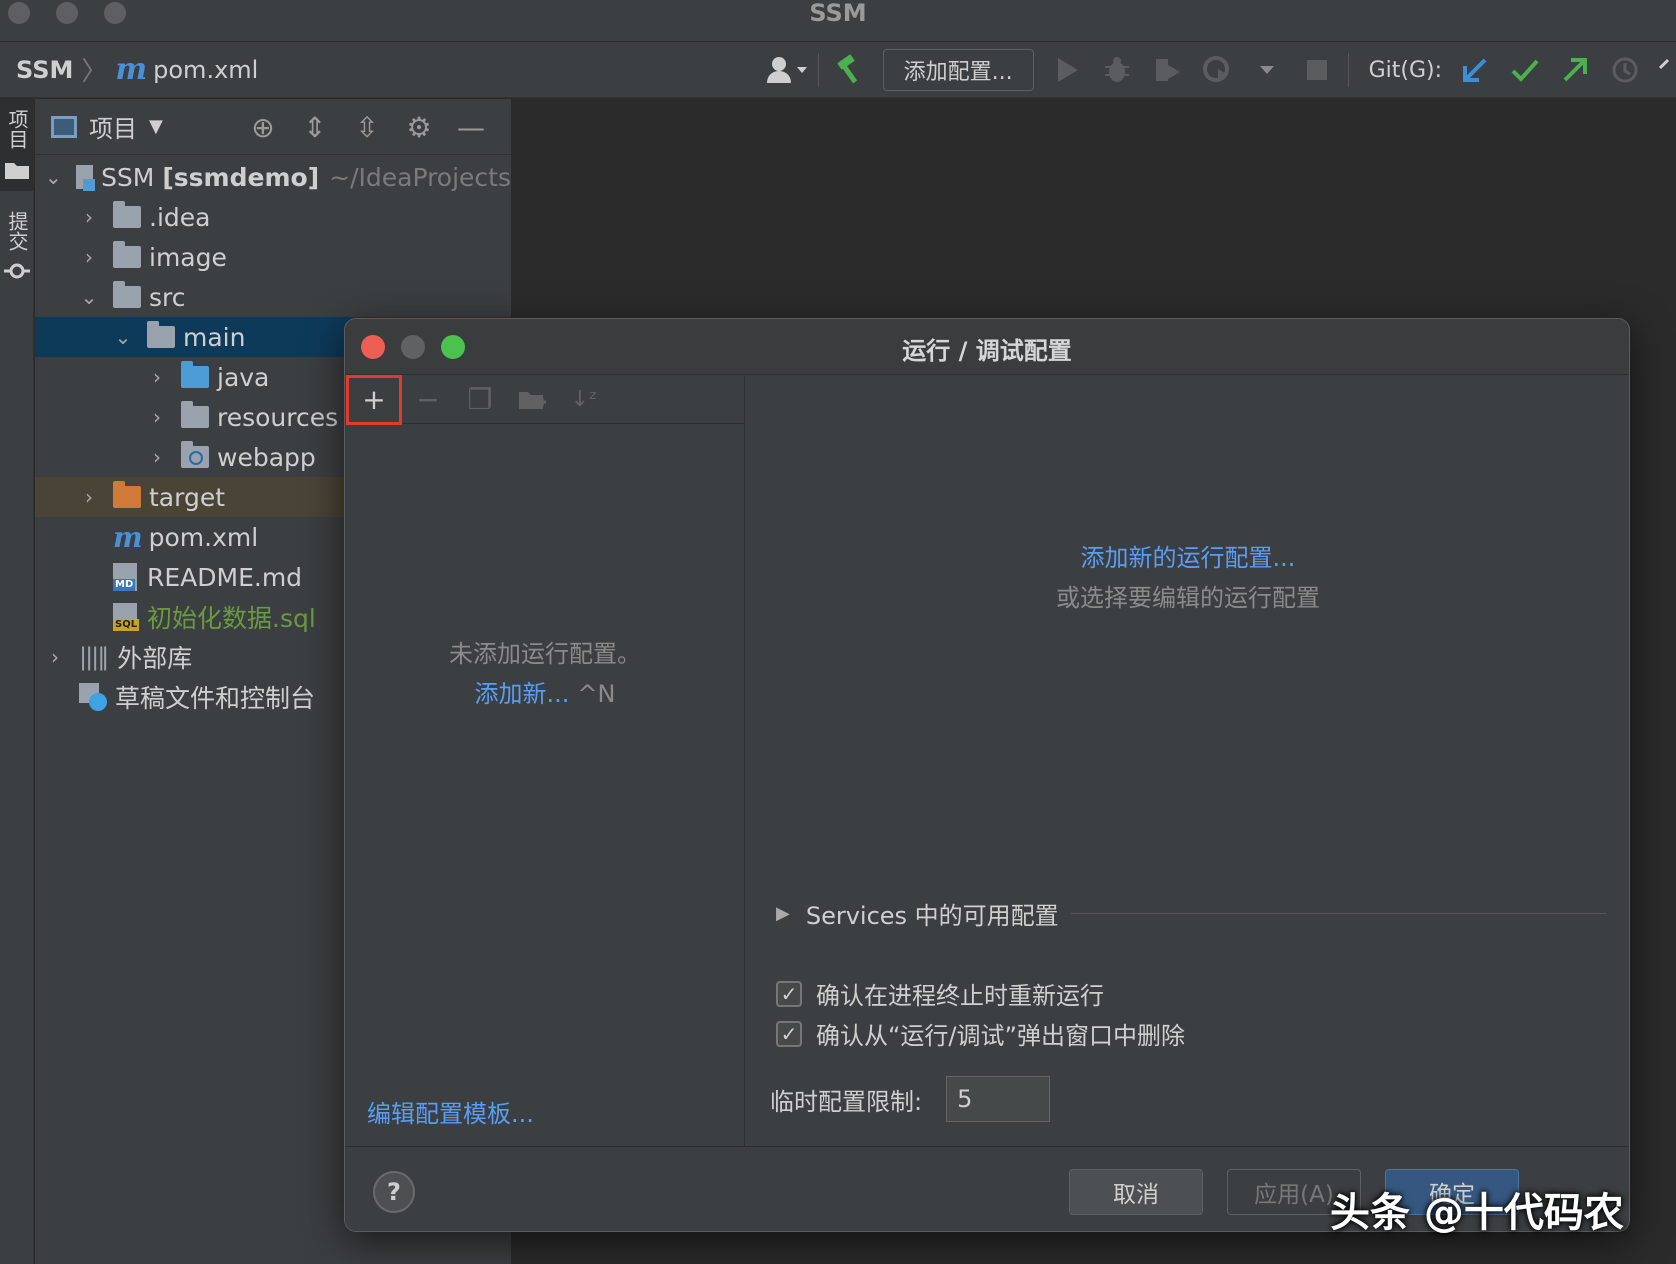  I want to click on breadcrumb-project: SSM, so click(44, 70).